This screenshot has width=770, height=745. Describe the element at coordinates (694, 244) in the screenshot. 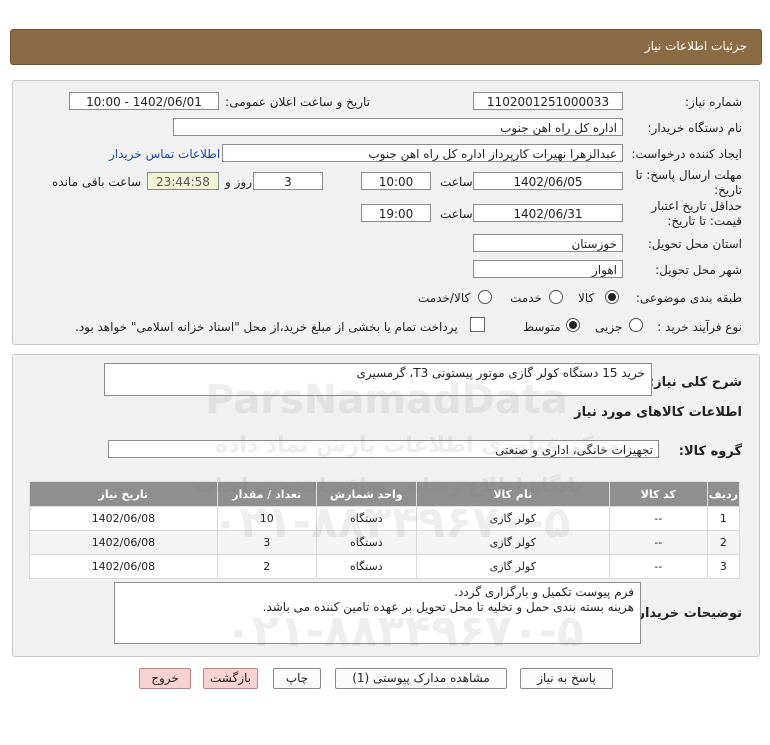

I see `province-label: استان محل تحویل:` at that location.